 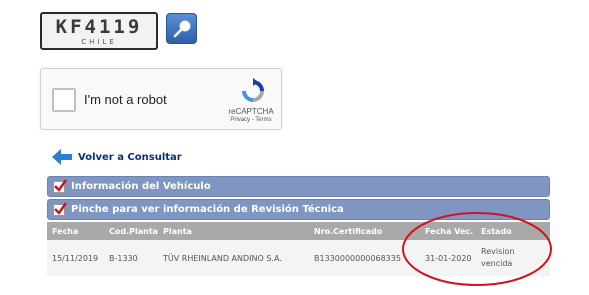 I want to click on cell-cod-planta: B-1330, so click(x=123, y=258).